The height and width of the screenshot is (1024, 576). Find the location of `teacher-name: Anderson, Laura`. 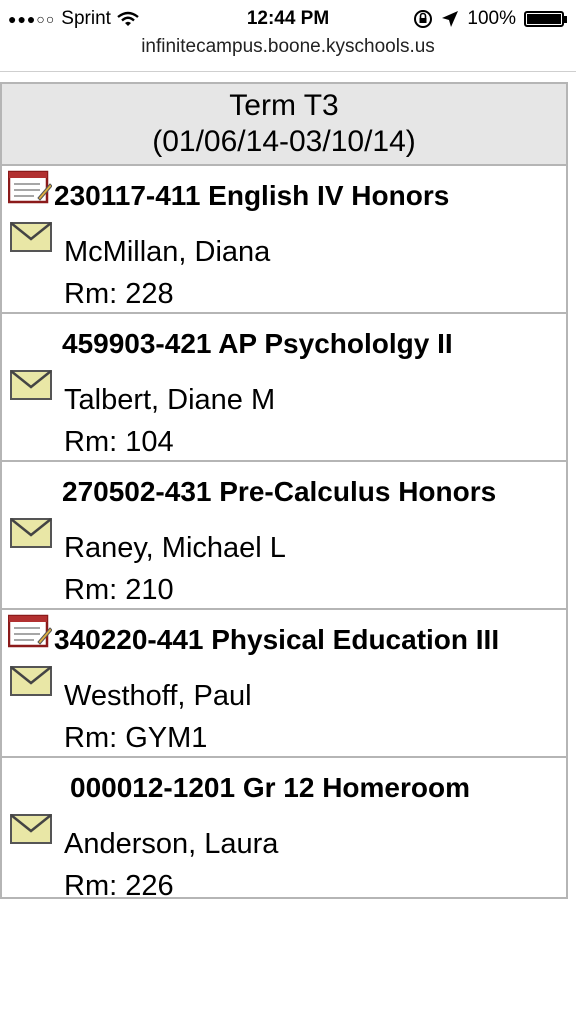

teacher-name: Anderson, Laura is located at coordinates (171, 844).